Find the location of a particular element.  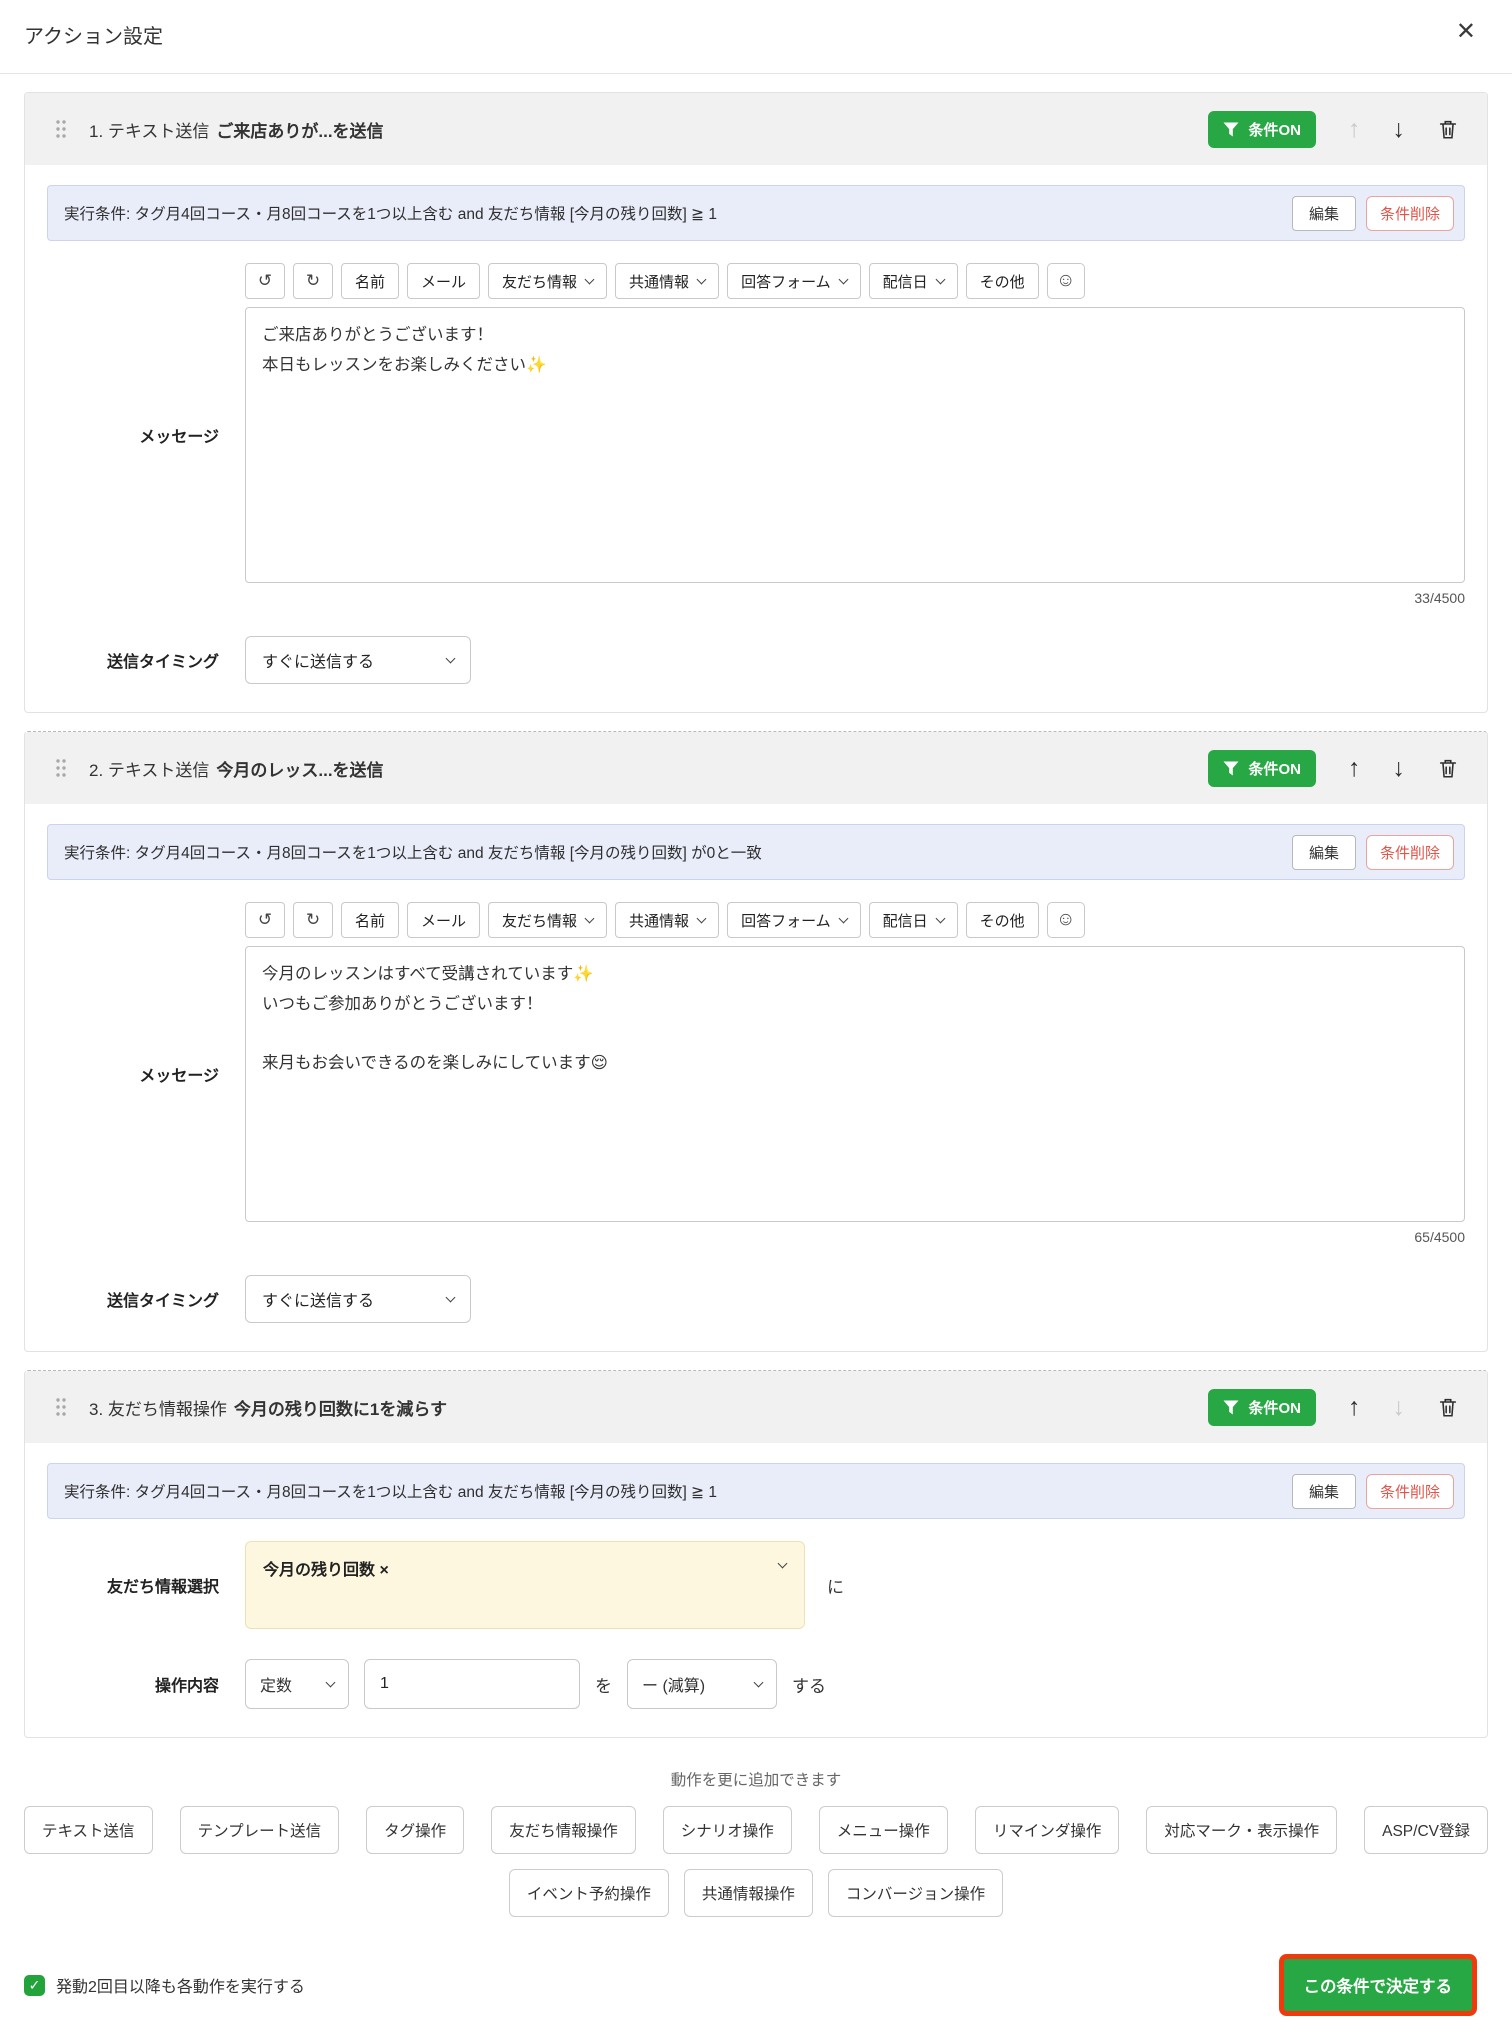

repeat-execution-checkbox: ✓ 発動2回目以降も各動作を実行する is located at coordinates (164, 1985).